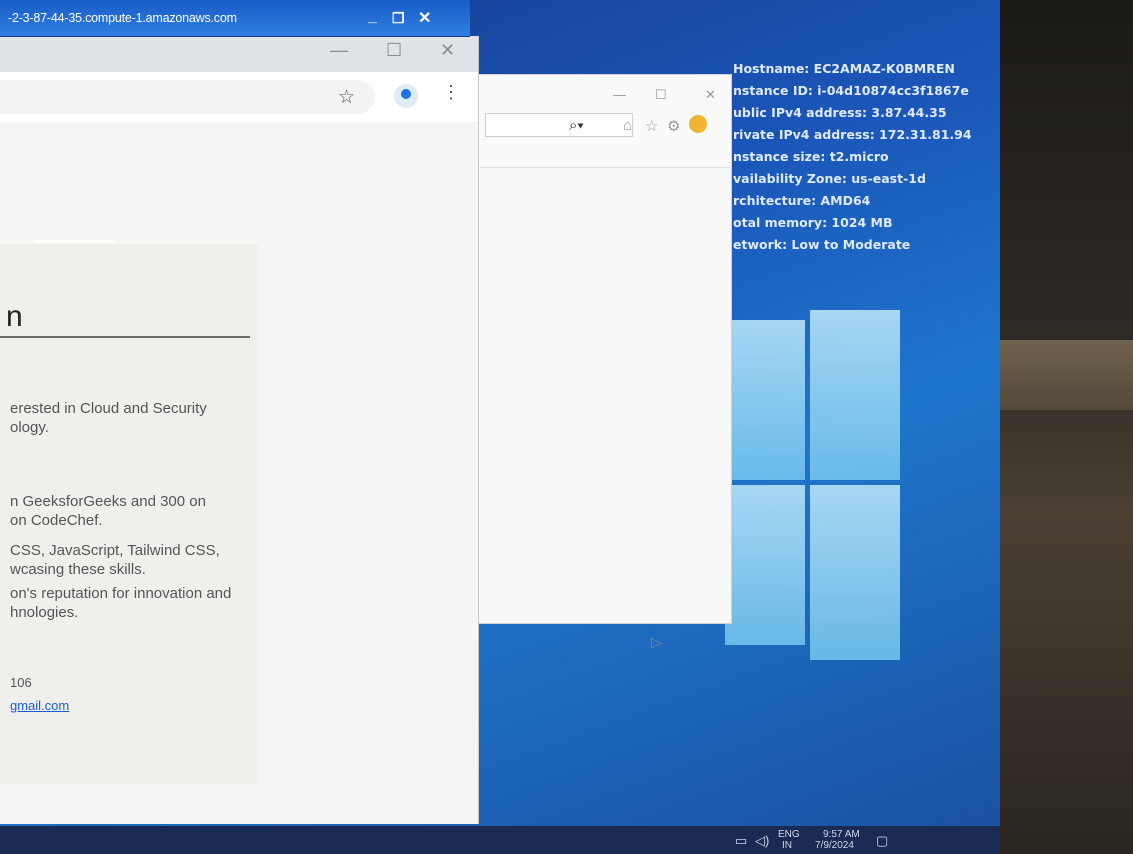  What do you see at coordinates (741, 841) in the screenshot?
I see `network-icon: ▭` at bounding box center [741, 841].